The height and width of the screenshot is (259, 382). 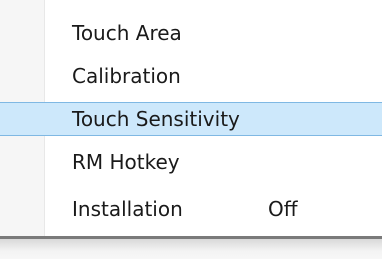 What do you see at coordinates (127, 209) in the screenshot?
I see `menu-item-label: Installation` at bounding box center [127, 209].